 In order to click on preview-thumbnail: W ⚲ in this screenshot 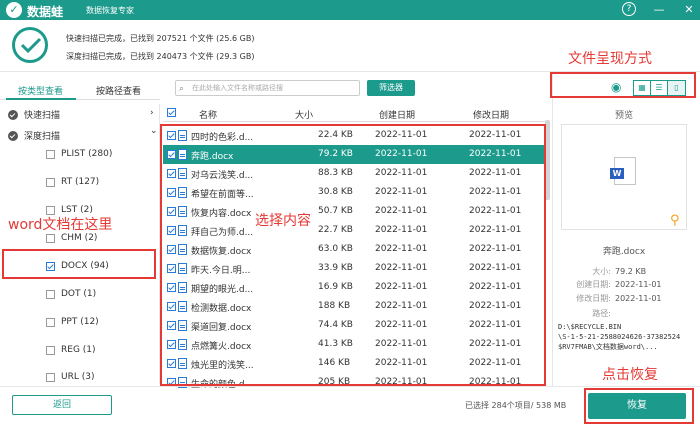, I will do `click(624, 177)`.